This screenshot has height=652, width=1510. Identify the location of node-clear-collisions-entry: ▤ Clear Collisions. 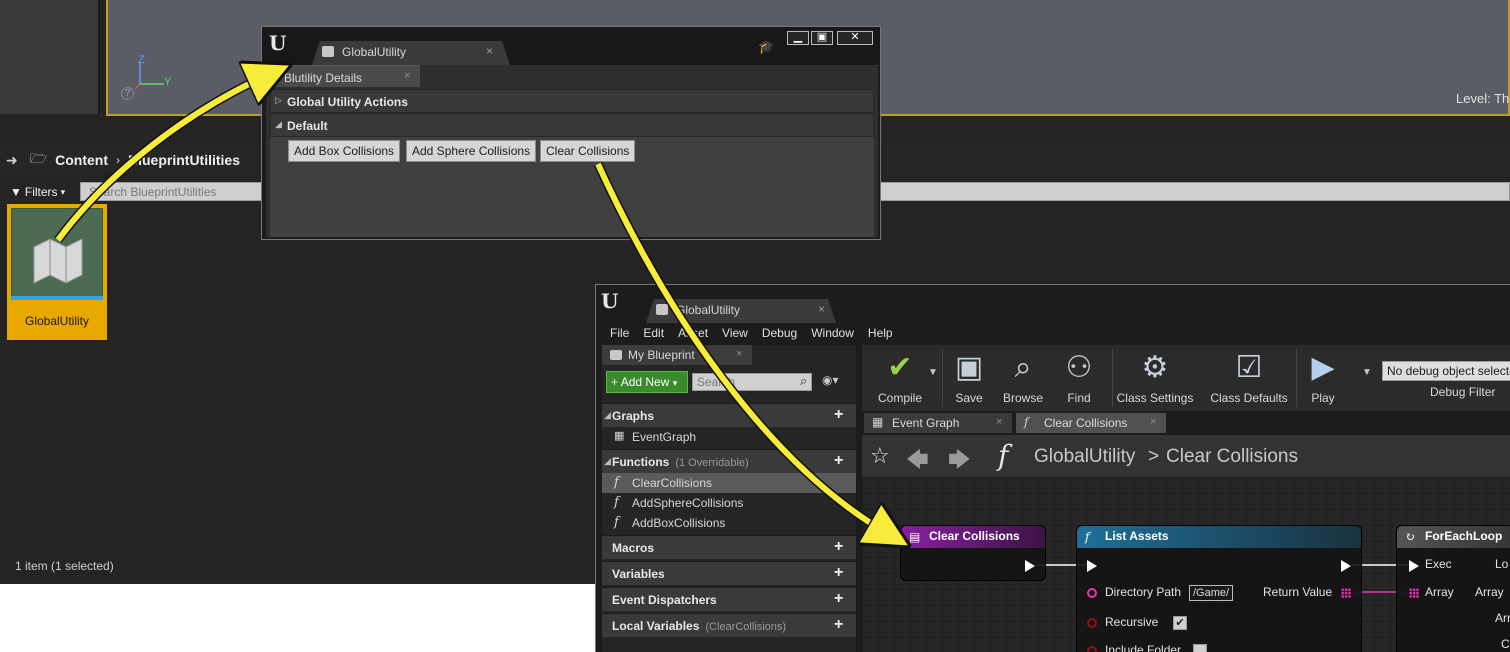
(973, 553).